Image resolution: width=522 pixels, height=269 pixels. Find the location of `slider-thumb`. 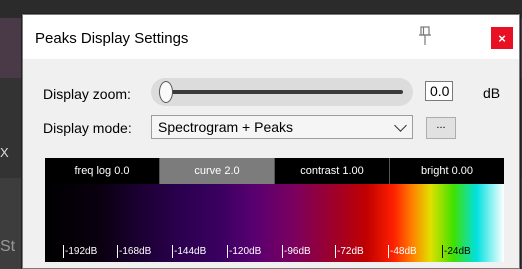

slider-thumb is located at coordinates (166, 92).